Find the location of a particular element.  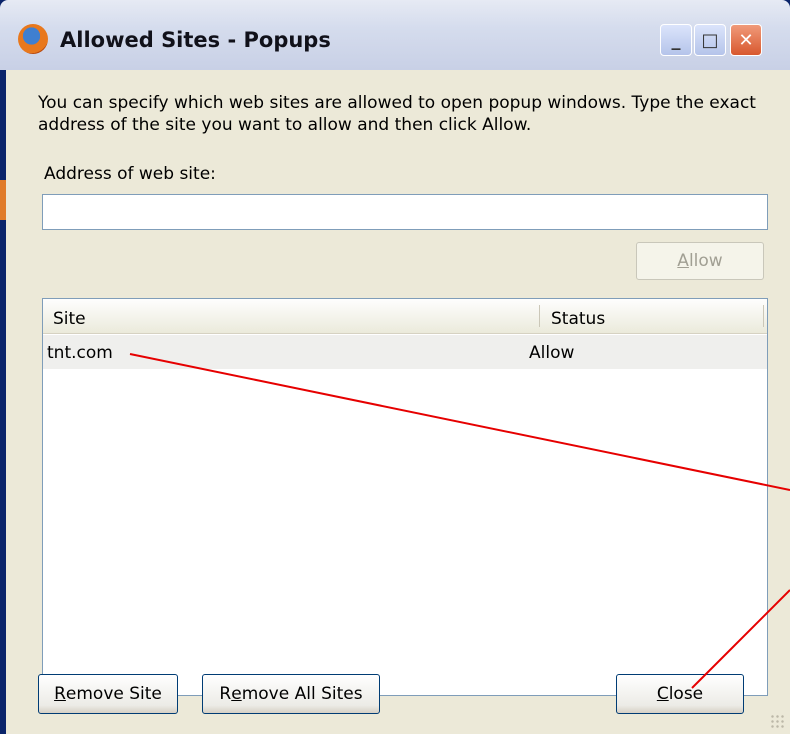

allow-button: Allow is located at coordinates (700, 261).